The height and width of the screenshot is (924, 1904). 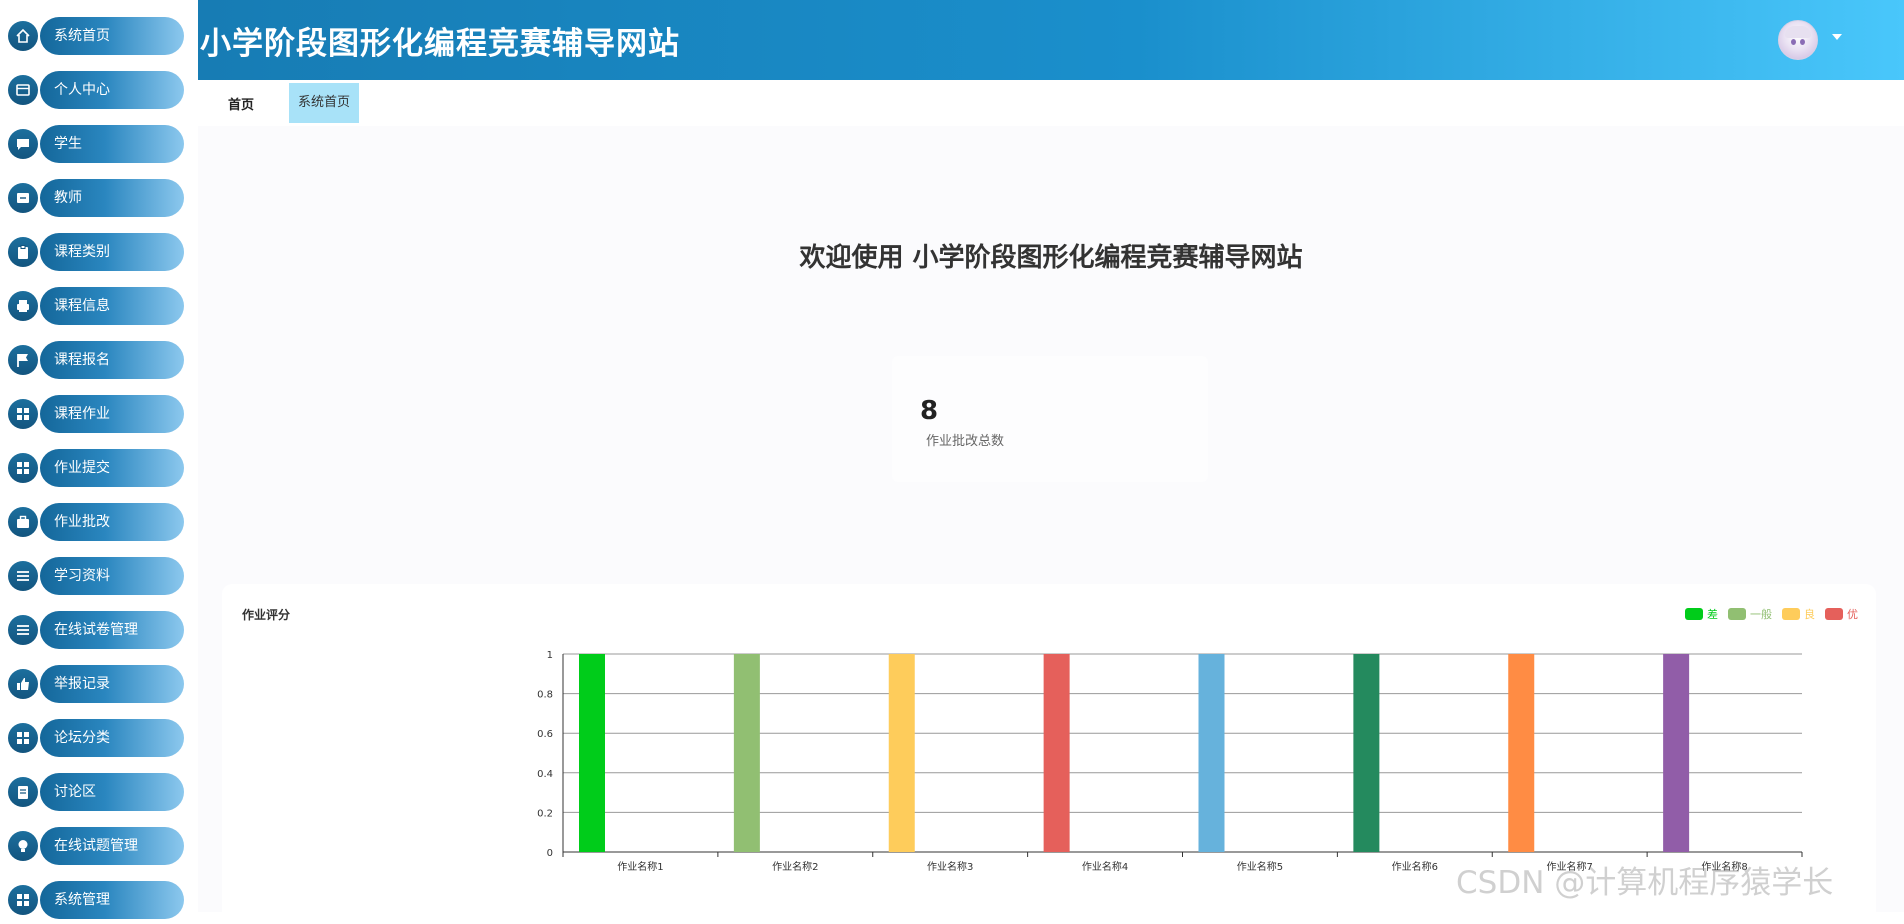 I want to click on y-tick-label: 0.8, so click(x=545, y=695).